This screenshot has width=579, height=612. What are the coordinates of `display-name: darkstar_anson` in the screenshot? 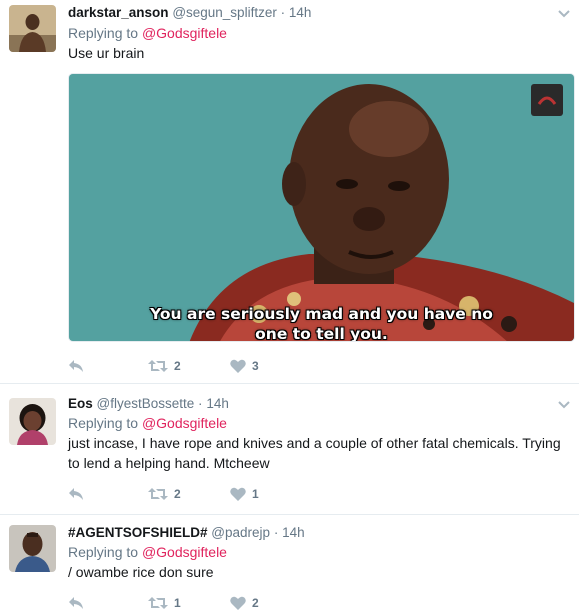 It's located at (118, 12).